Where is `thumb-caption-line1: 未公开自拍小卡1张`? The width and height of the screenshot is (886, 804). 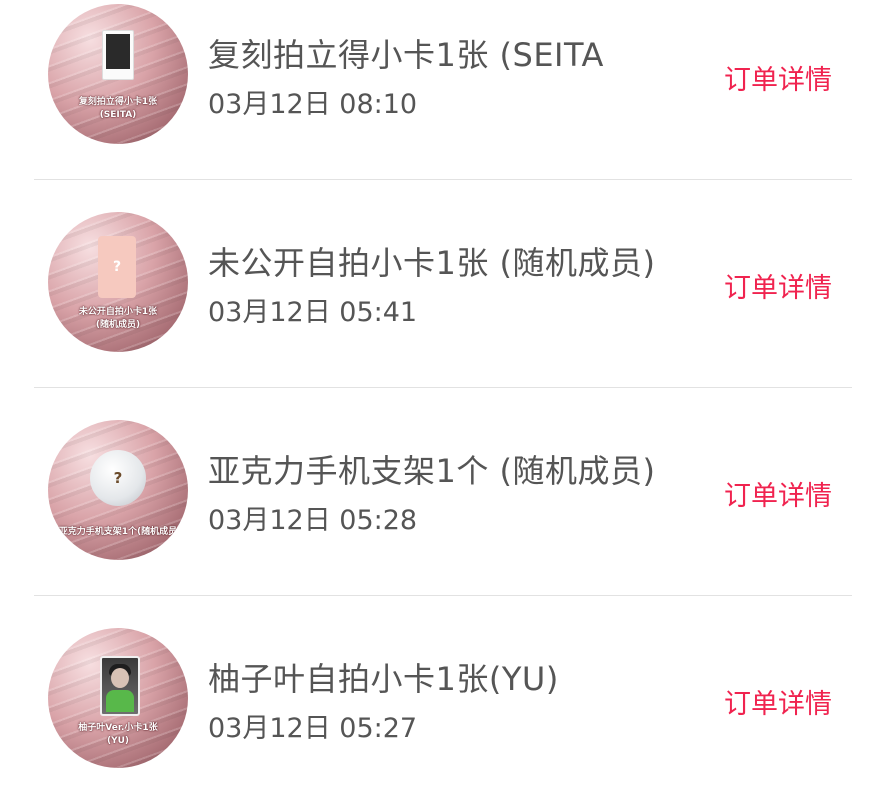
thumb-caption-line1: 未公开自拍小卡1张 is located at coordinates (118, 312).